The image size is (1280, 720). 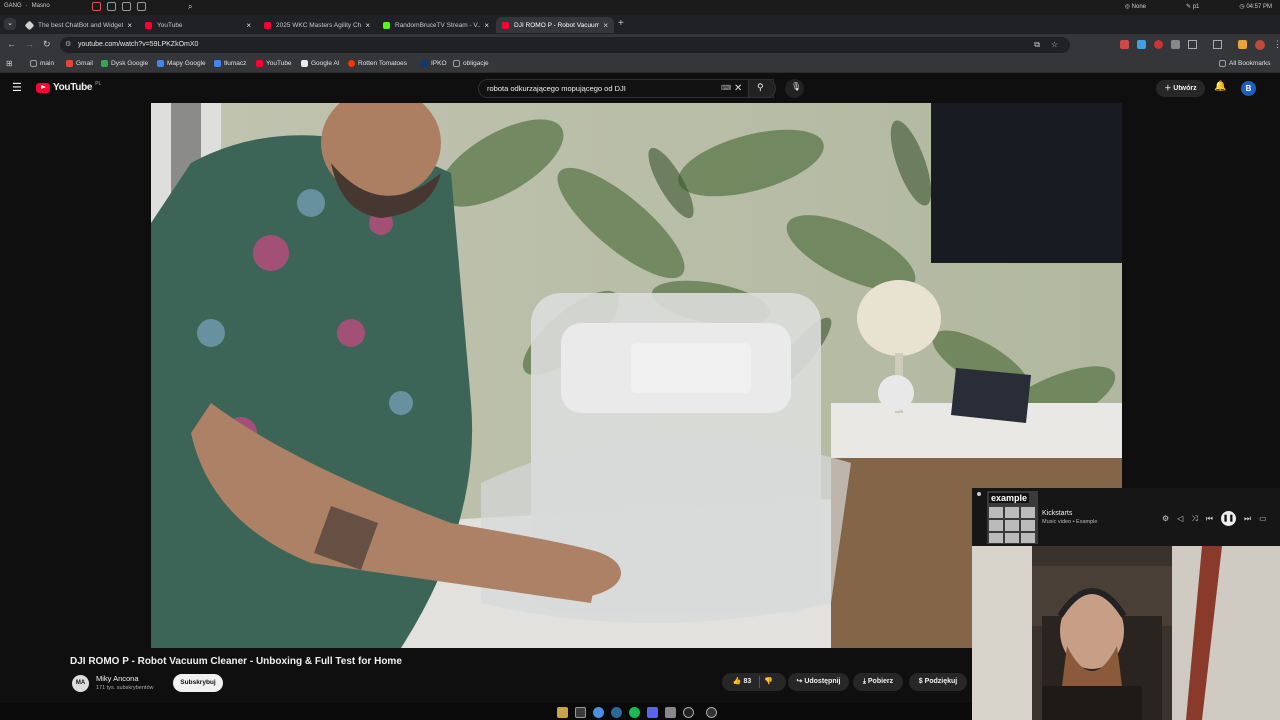 I want to click on obs-icon, so click(x=688, y=712).